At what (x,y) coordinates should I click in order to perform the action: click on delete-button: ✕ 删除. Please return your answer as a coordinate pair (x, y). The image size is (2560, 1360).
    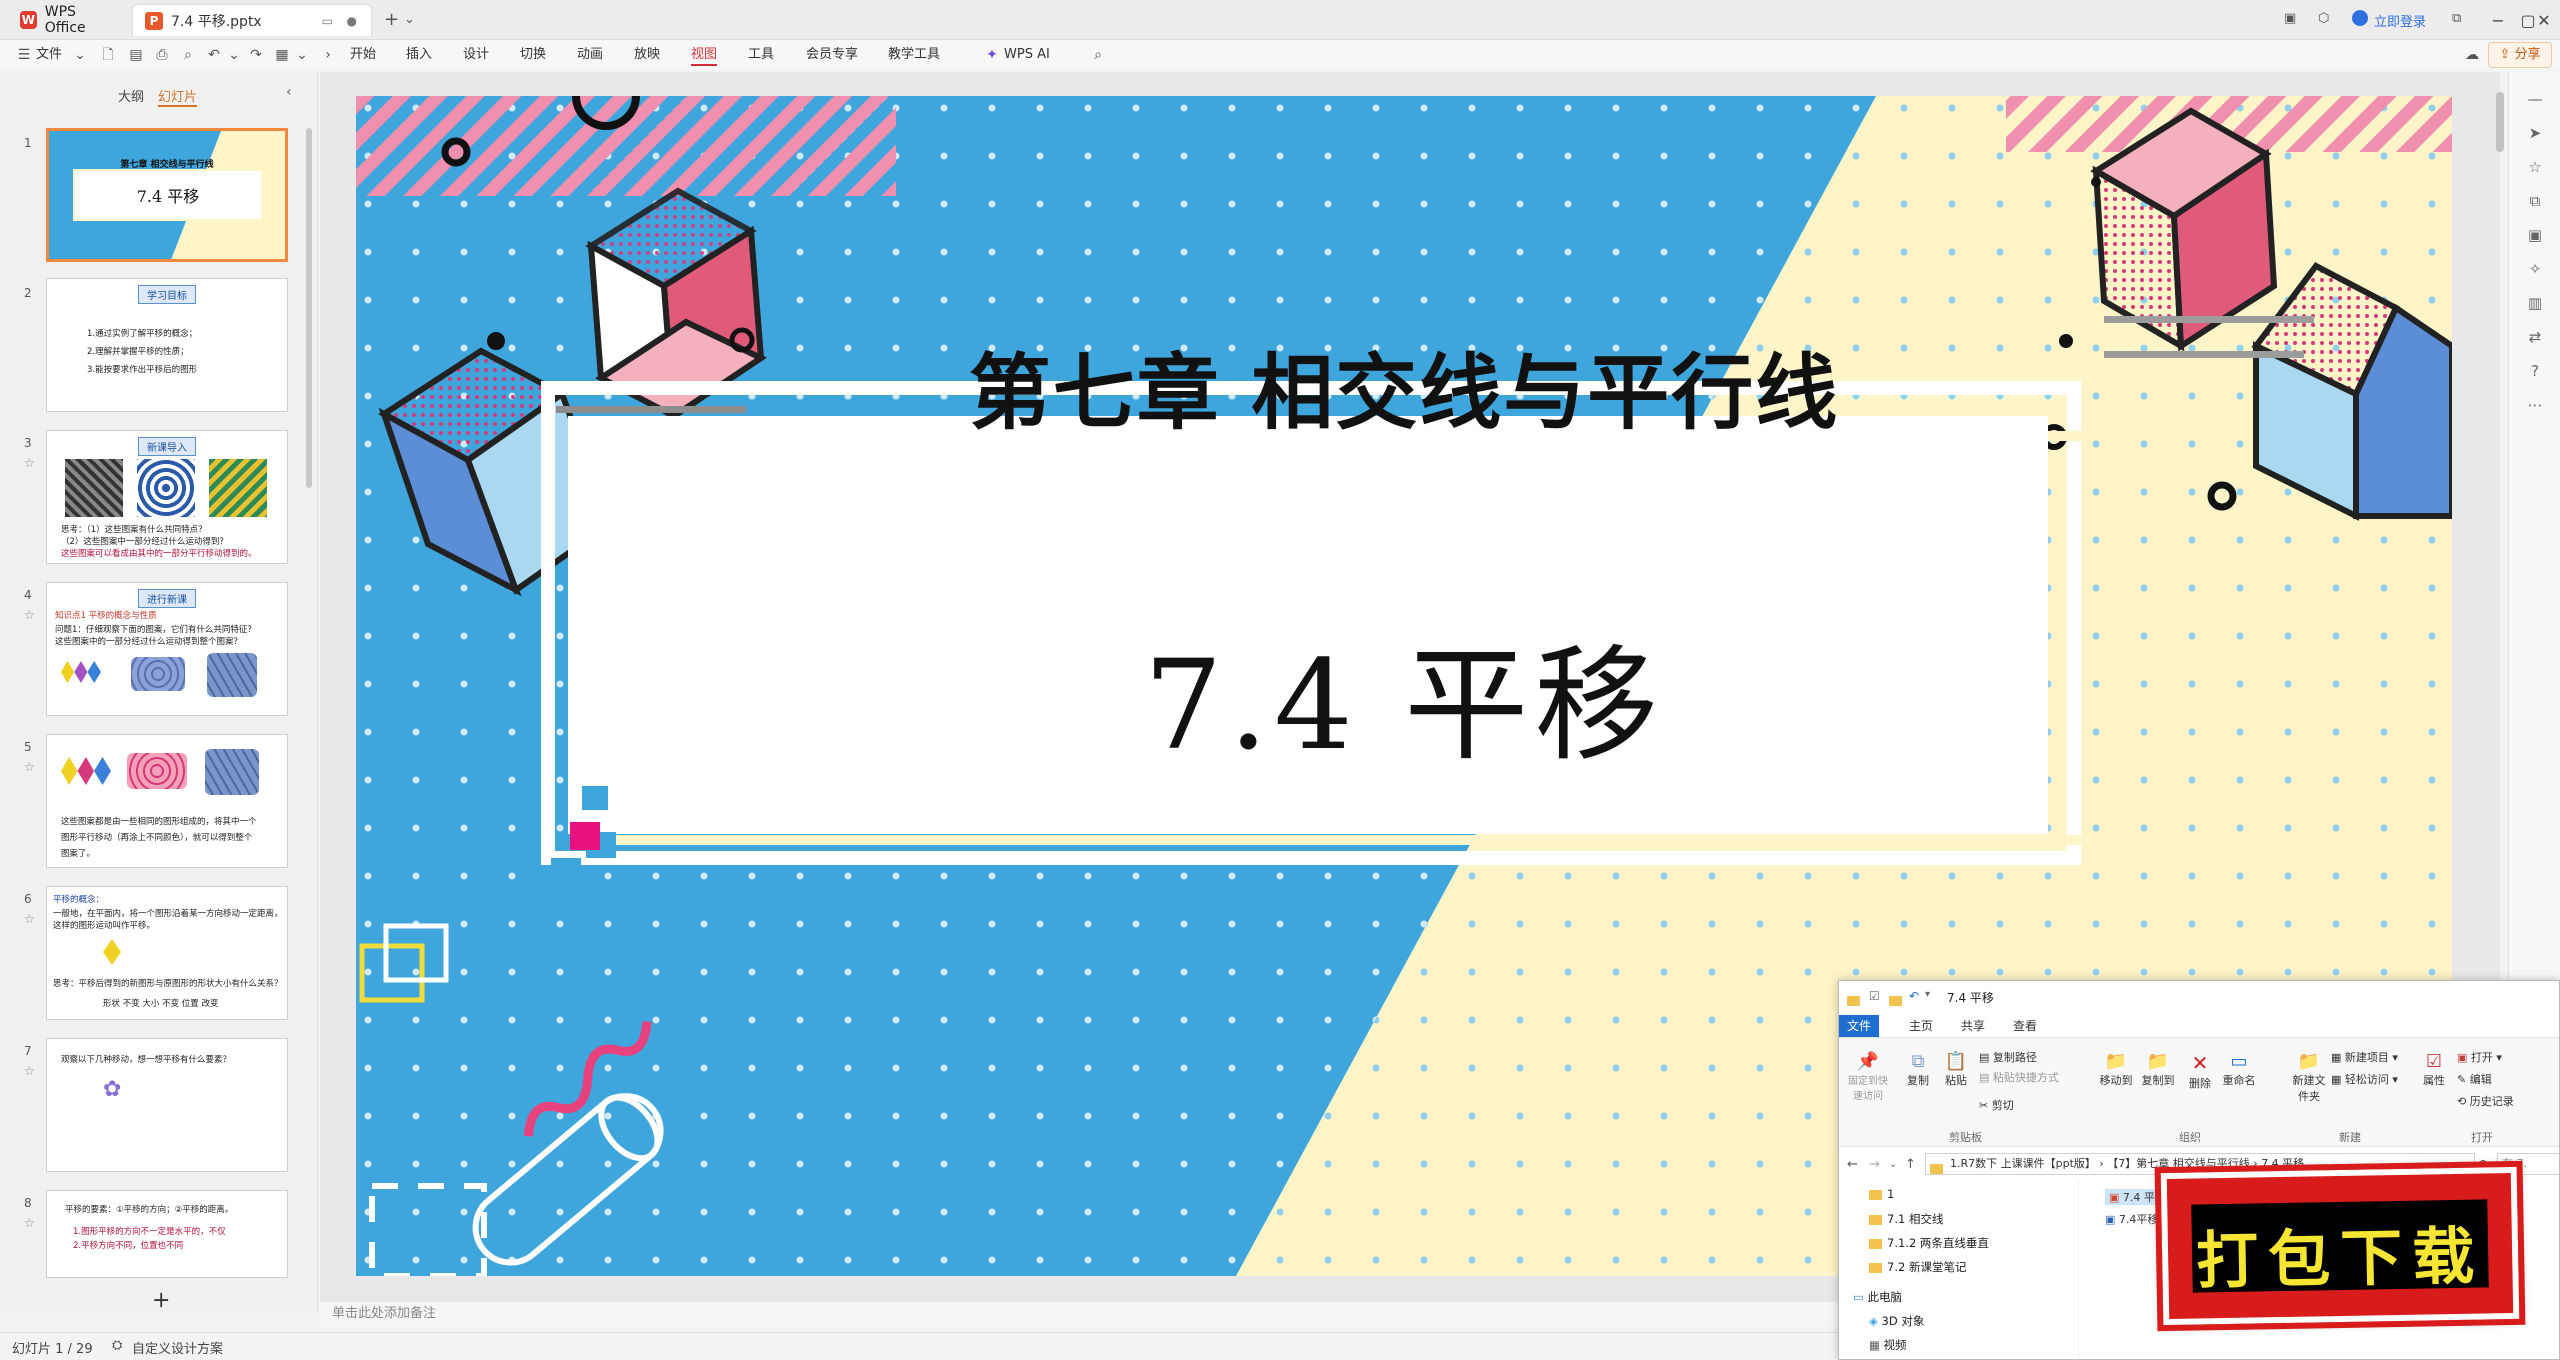
    Looking at the image, I should click on (2200, 1071).